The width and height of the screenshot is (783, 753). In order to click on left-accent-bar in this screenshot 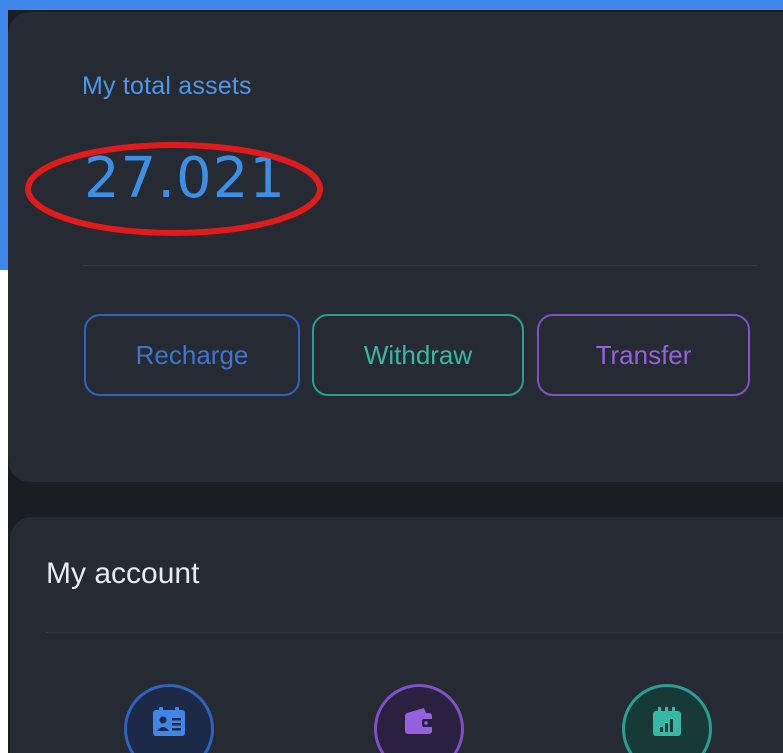, I will do `click(4, 135)`.